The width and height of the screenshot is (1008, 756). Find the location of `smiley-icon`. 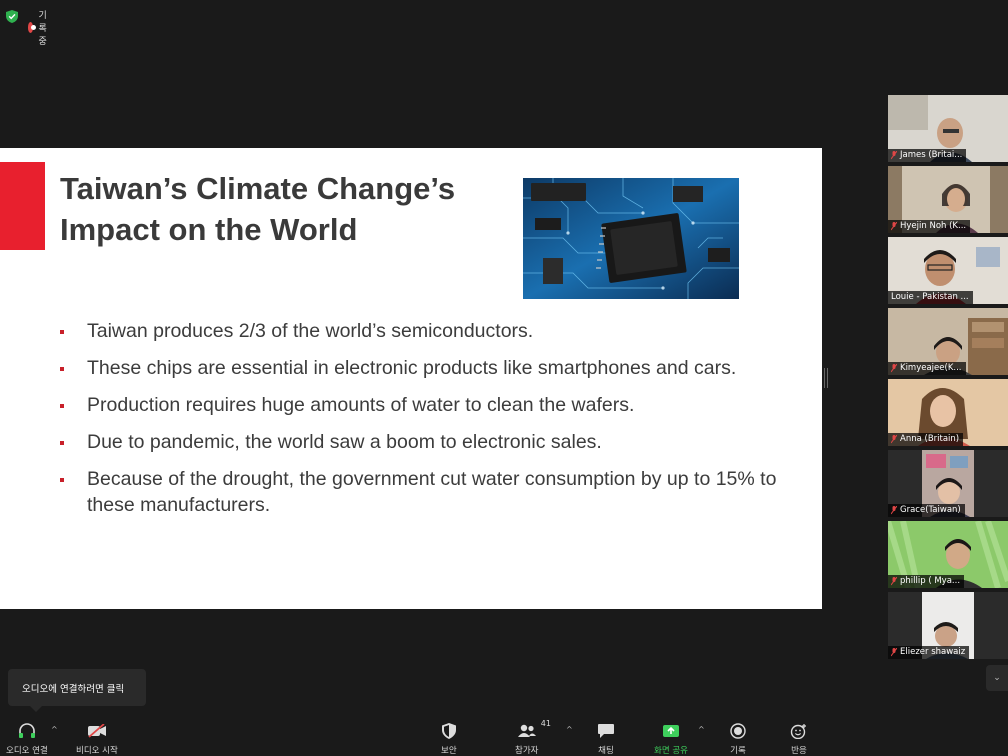

smiley-icon is located at coordinates (798, 731).